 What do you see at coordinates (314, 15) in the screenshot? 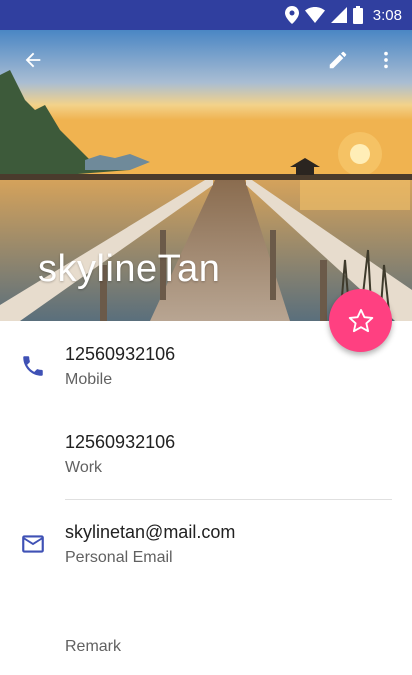
I see `wifi-icon` at bounding box center [314, 15].